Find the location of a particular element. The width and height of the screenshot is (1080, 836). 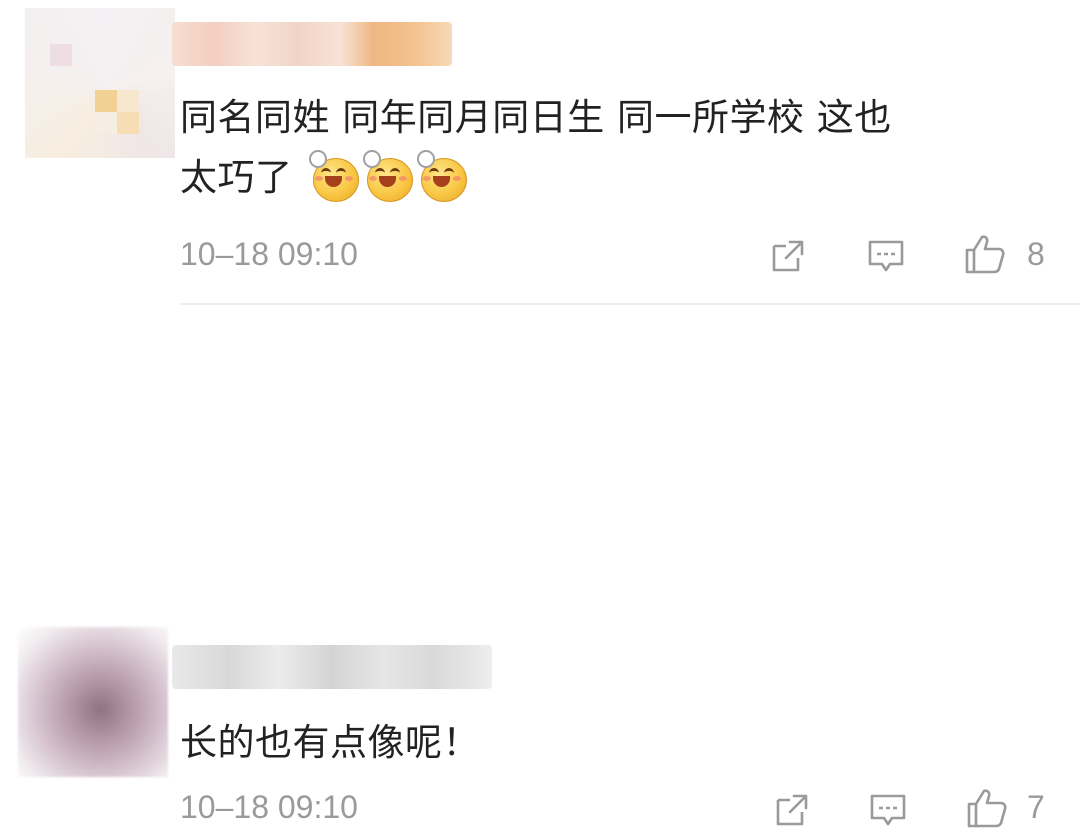

like-count: 8 is located at coordinates (1036, 254).